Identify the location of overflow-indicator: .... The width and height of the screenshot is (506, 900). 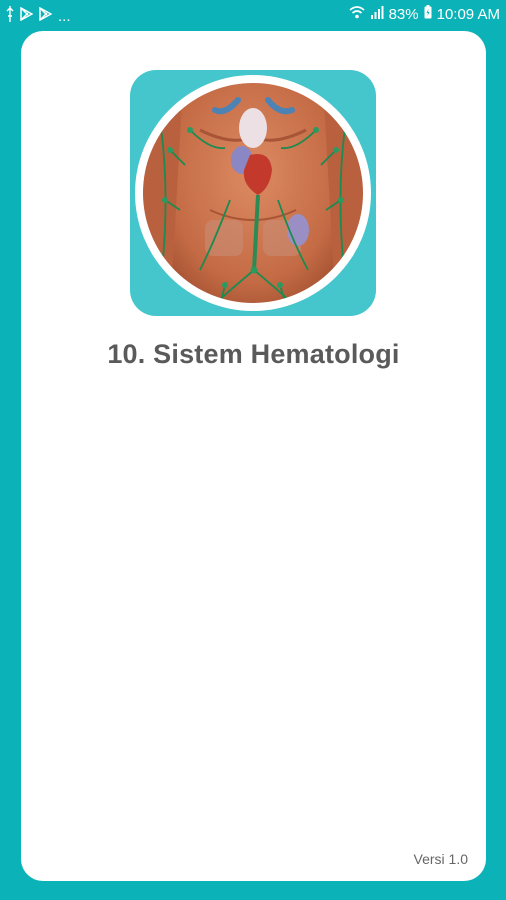
(64, 16).